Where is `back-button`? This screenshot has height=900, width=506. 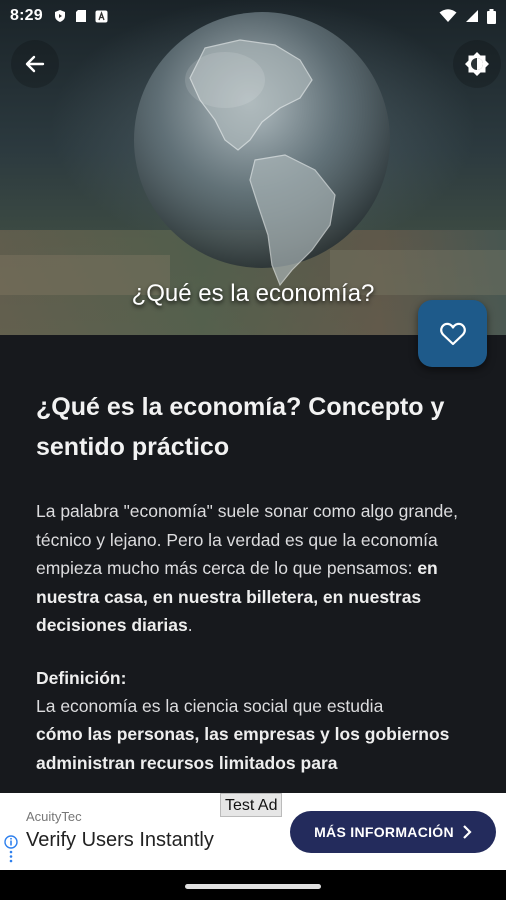
back-button is located at coordinates (35, 64).